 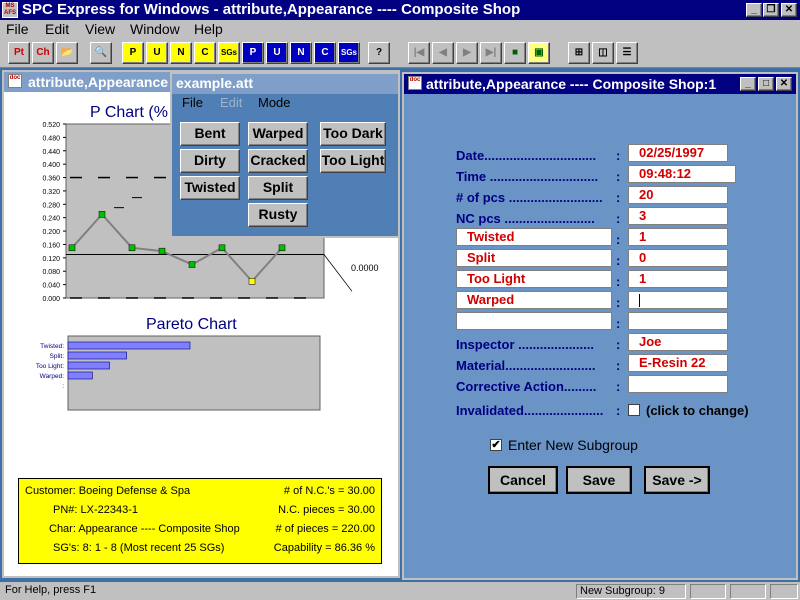 What do you see at coordinates (678, 300) in the screenshot?
I see `nc-count-warped` at bounding box center [678, 300].